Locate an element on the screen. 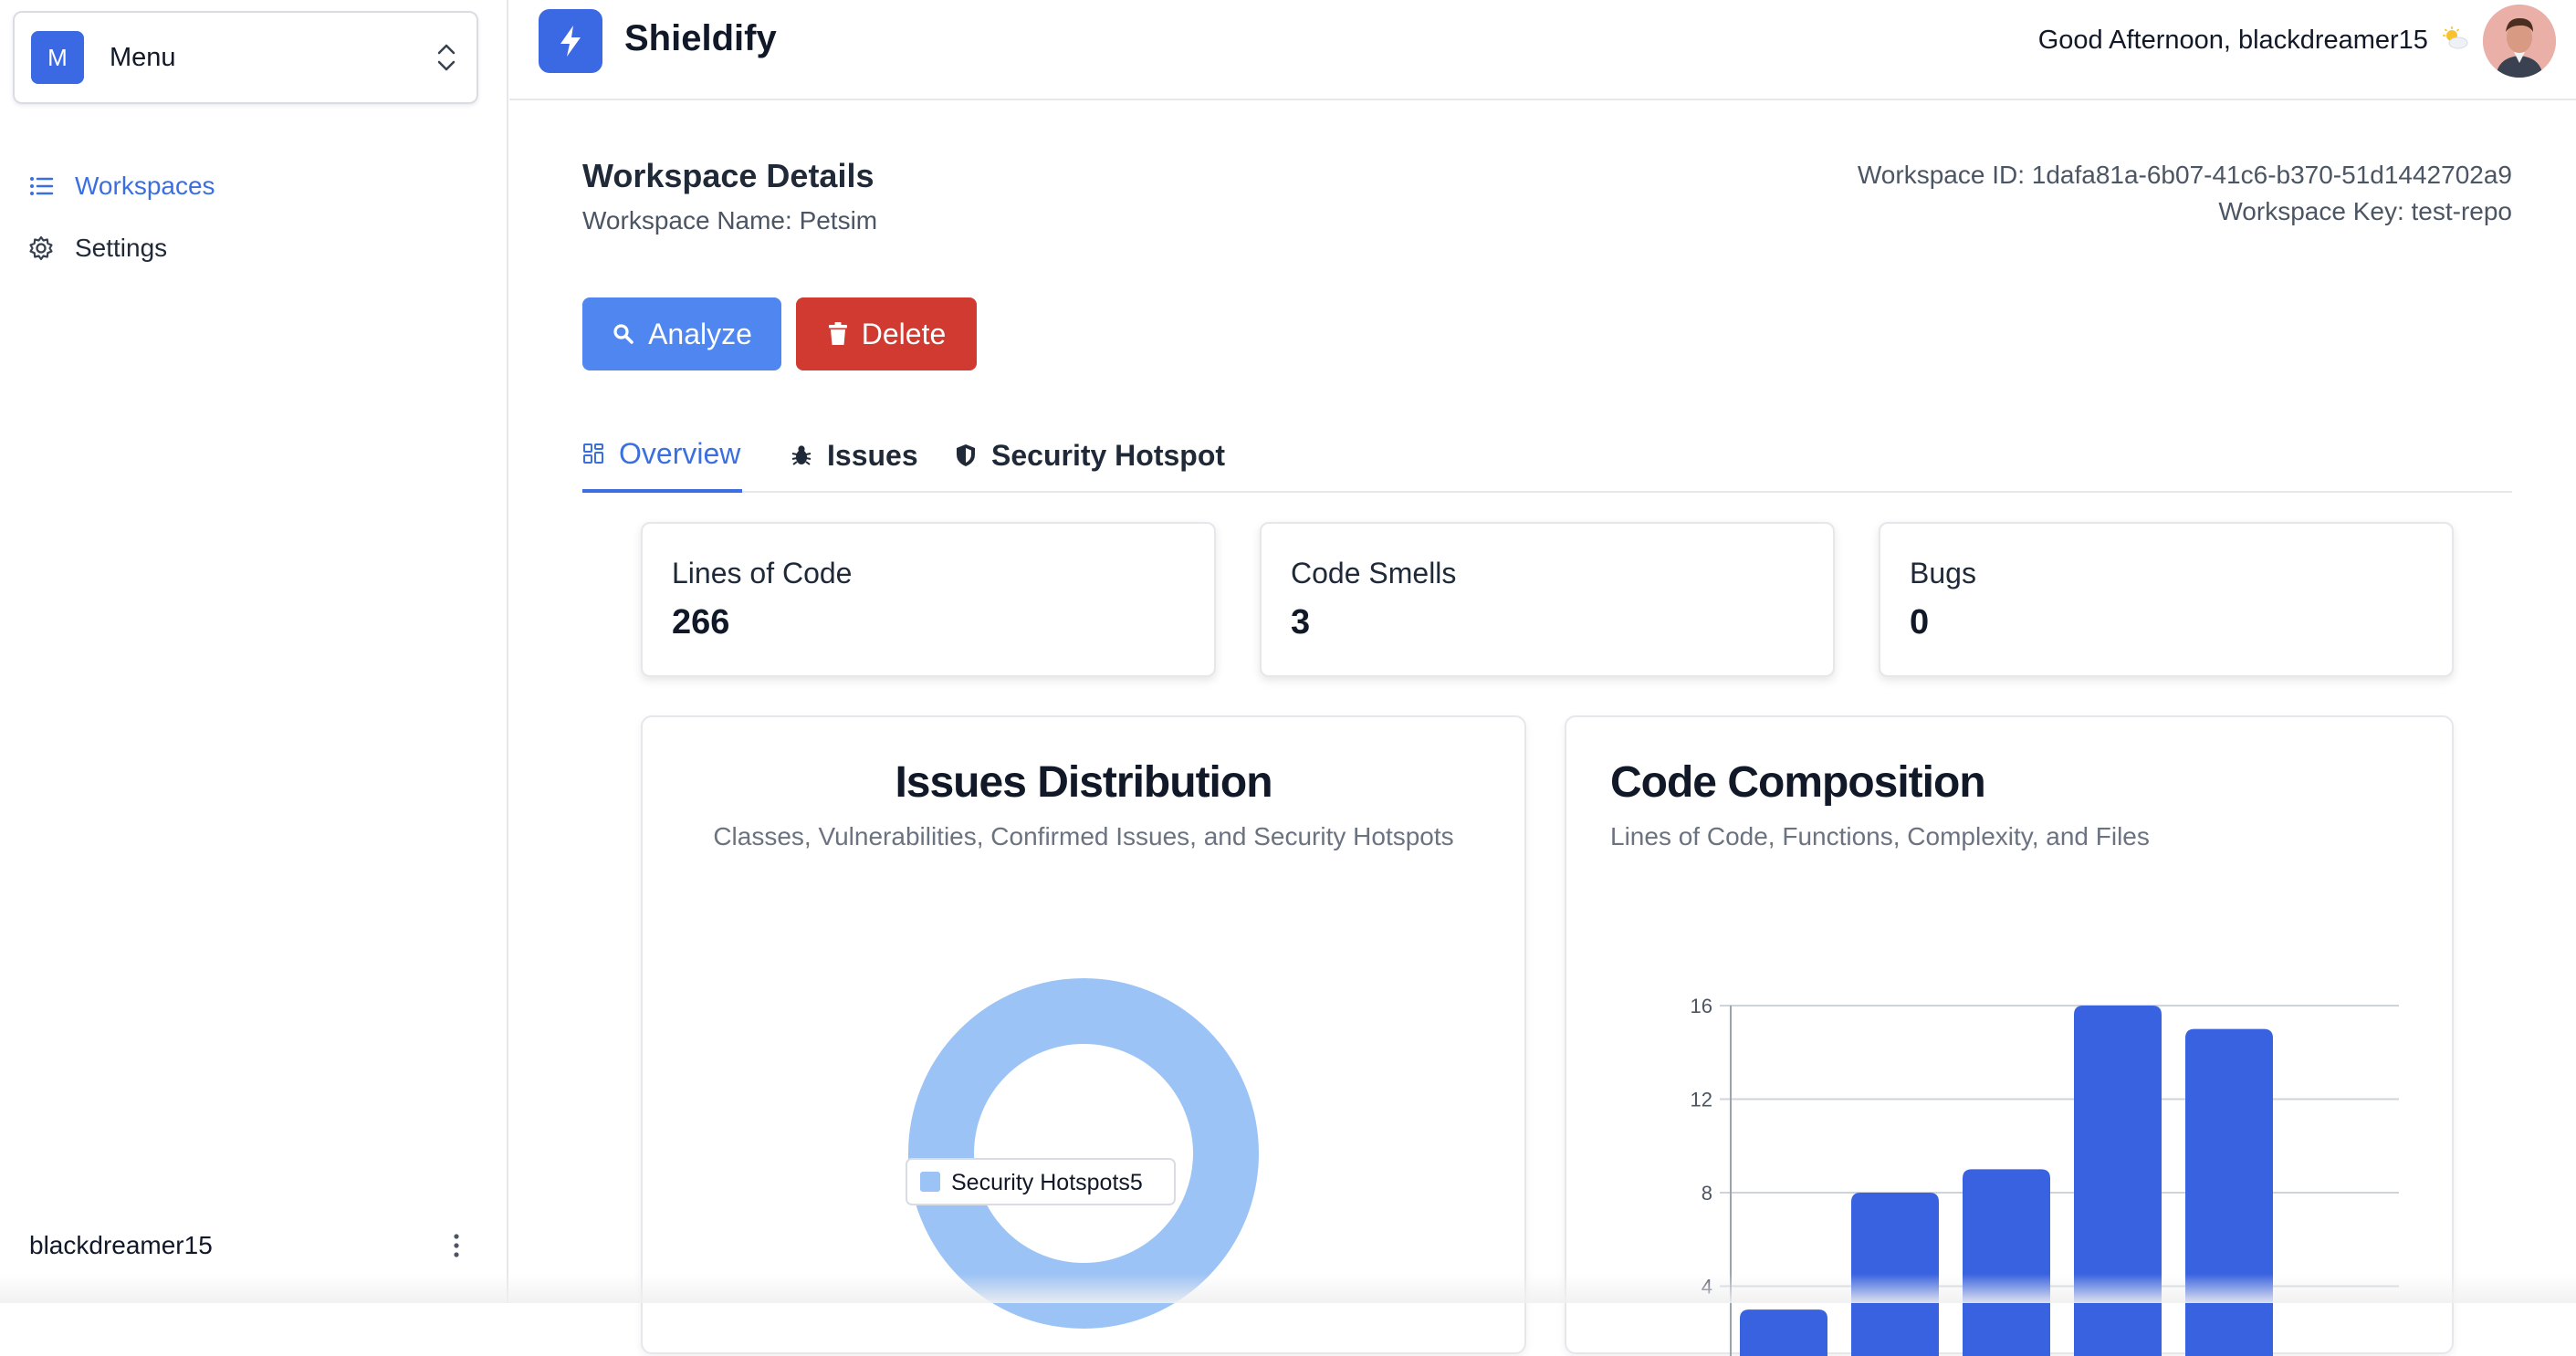 The height and width of the screenshot is (1356, 2576). sidebar-item-label: Settings is located at coordinates (121, 248).